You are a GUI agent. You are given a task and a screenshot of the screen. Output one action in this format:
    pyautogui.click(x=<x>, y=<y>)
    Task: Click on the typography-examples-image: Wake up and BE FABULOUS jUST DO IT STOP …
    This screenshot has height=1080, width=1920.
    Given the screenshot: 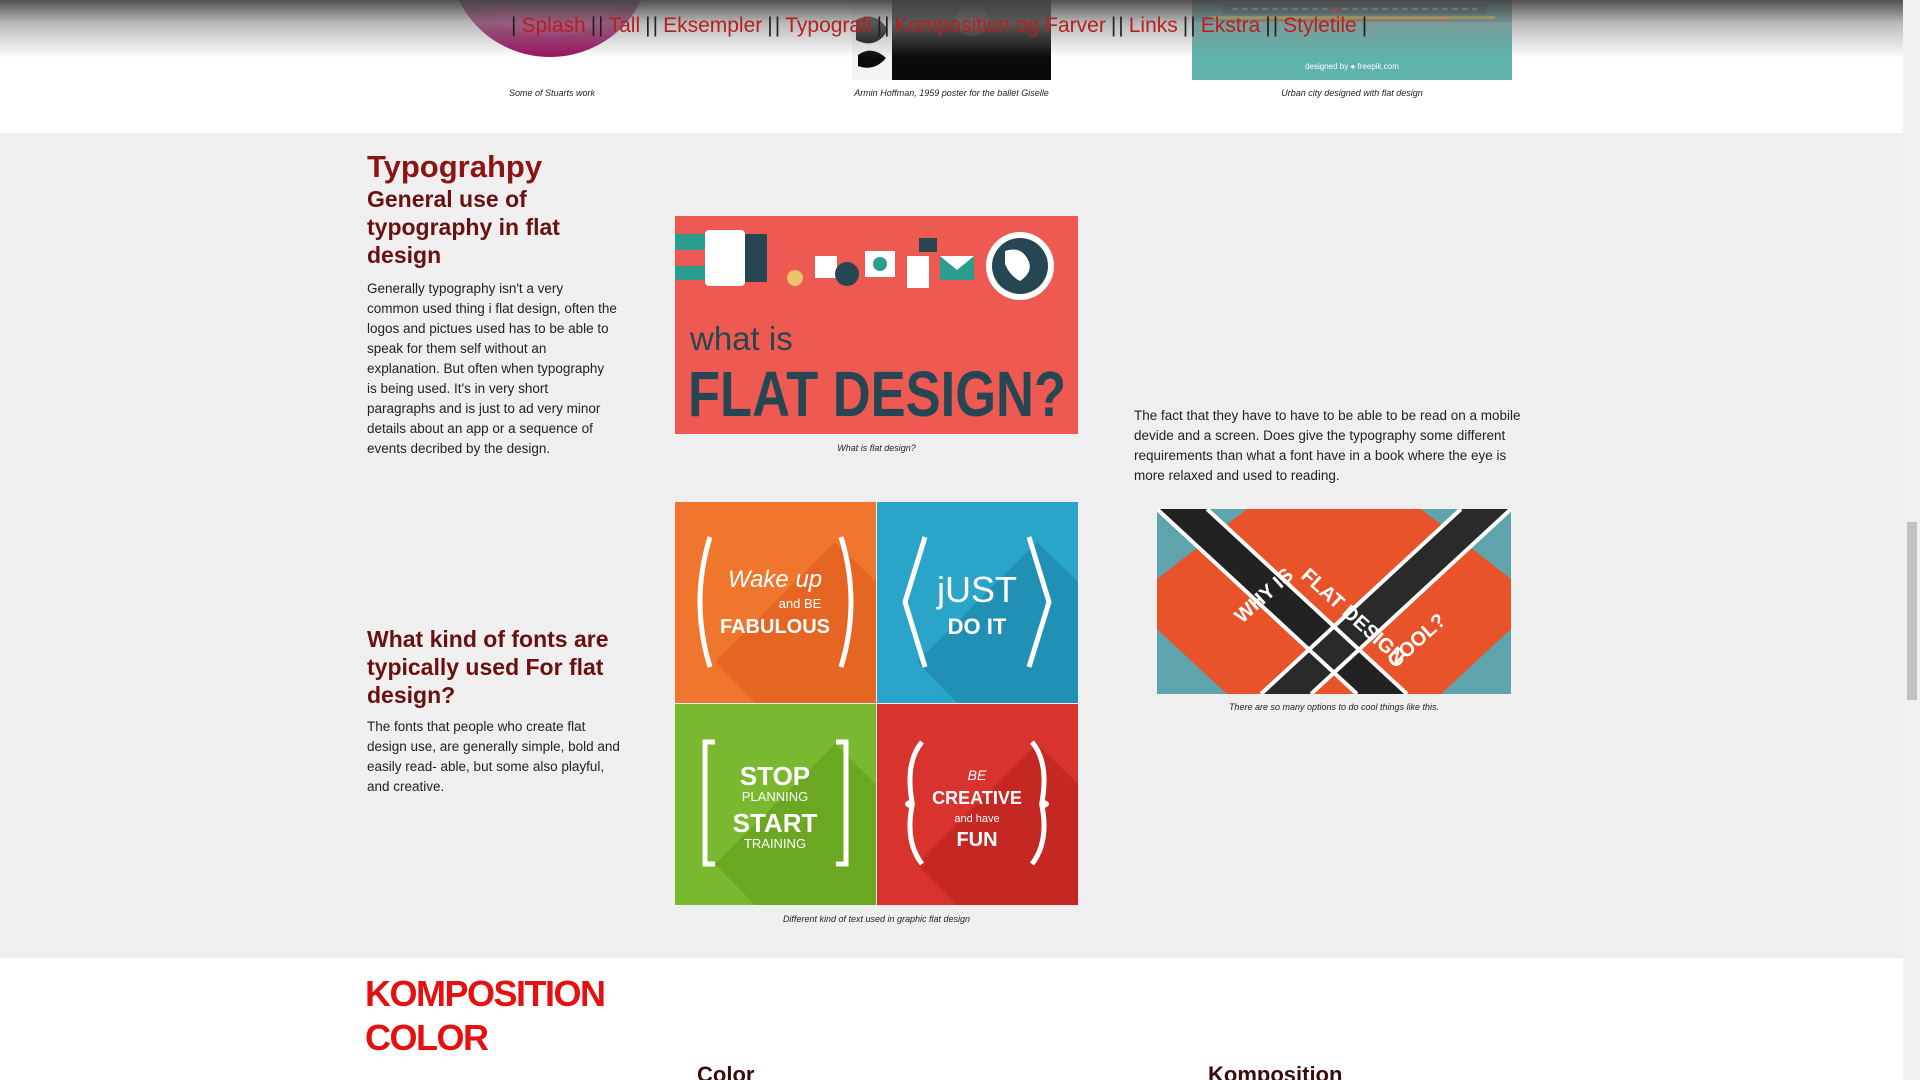 What is the action you would take?
    pyautogui.click(x=876, y=703)
    